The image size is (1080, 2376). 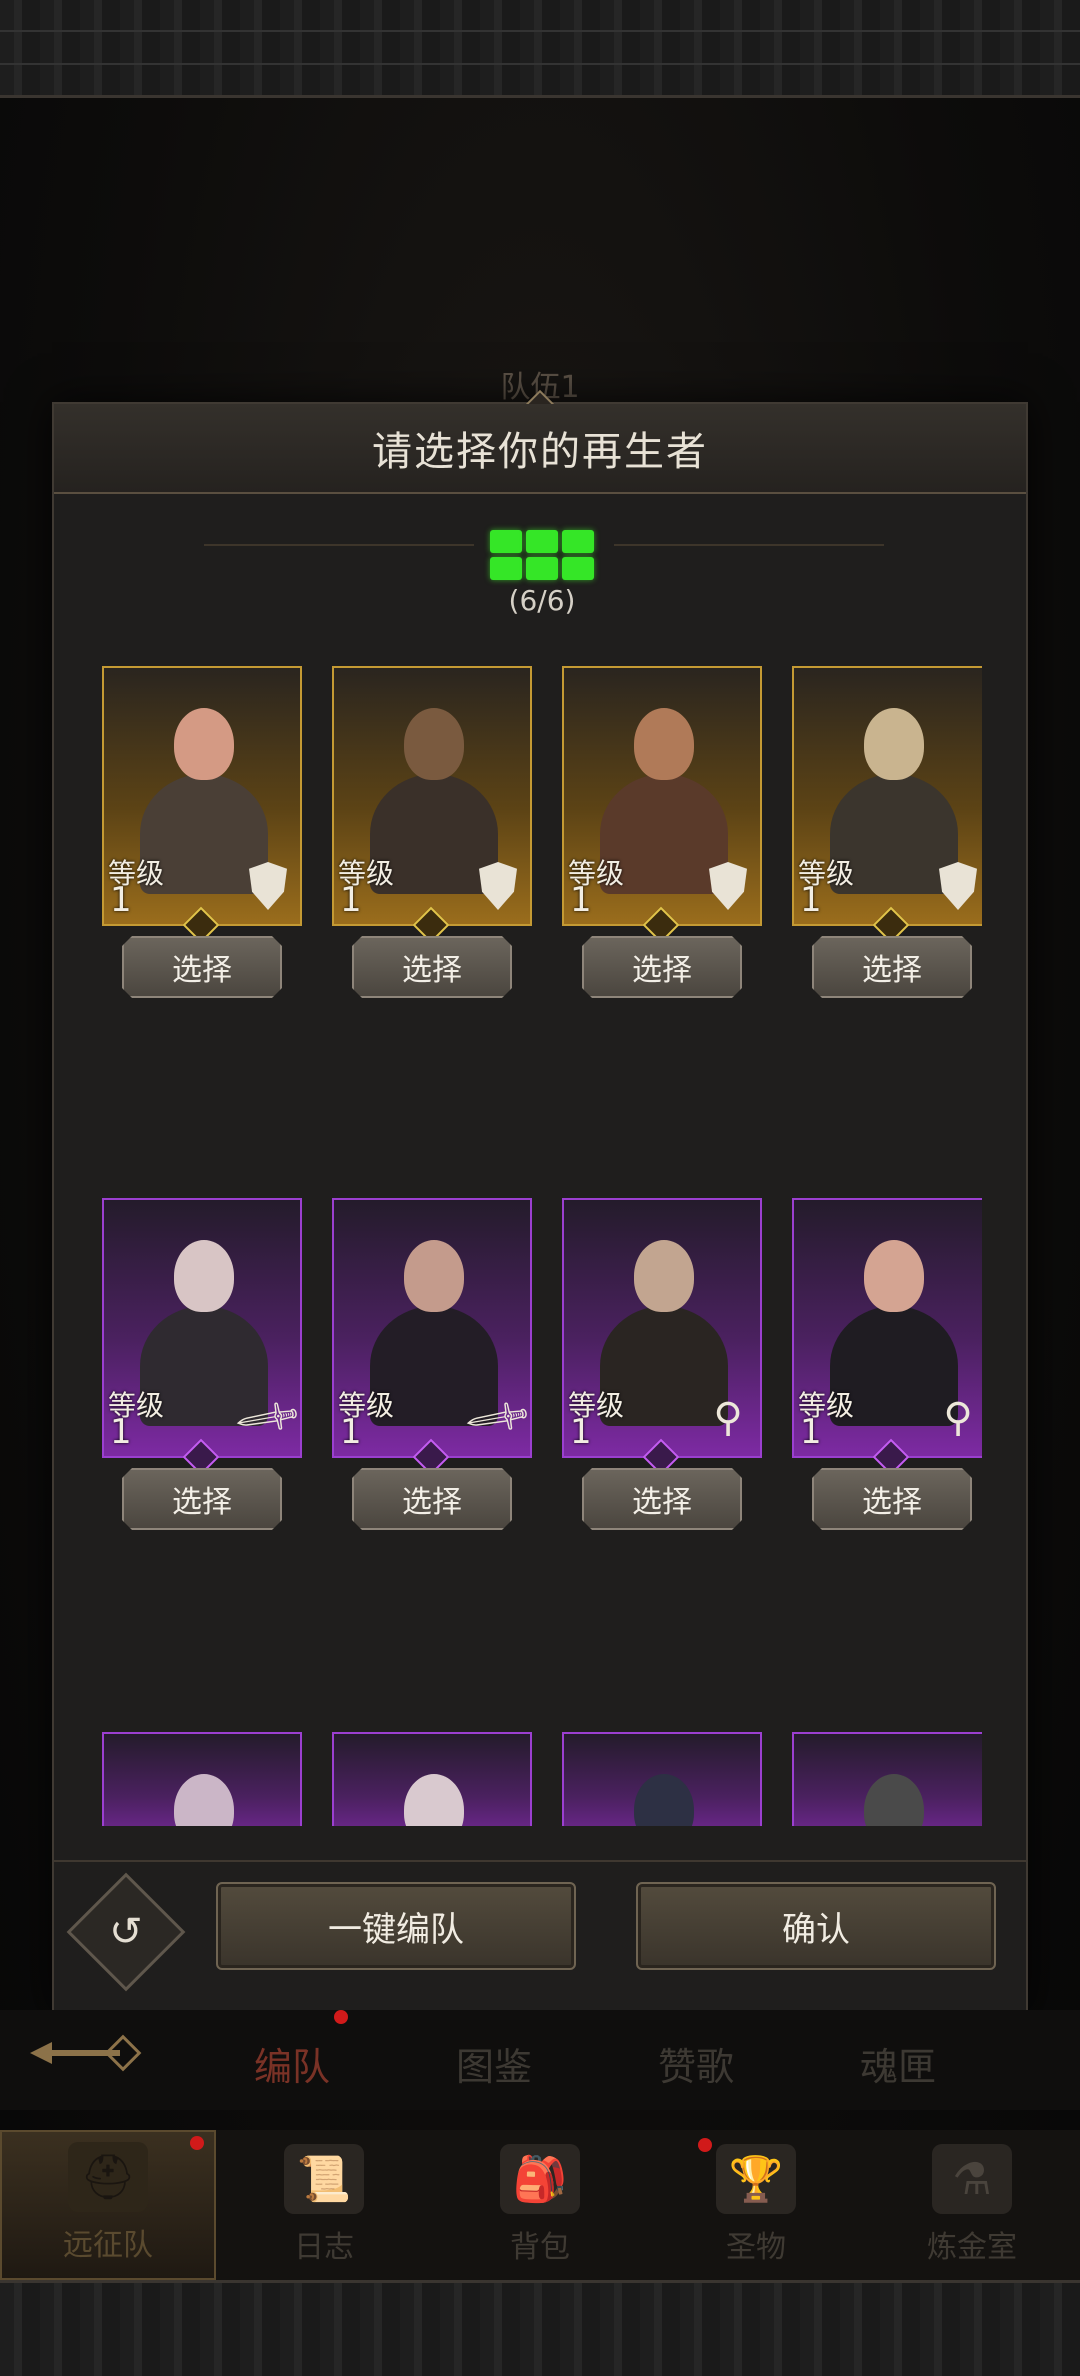 What do you see at coordinates (542, 600) in the screenshot?
I see `slots-count: (6/6)` at bounding box center [542, 600].